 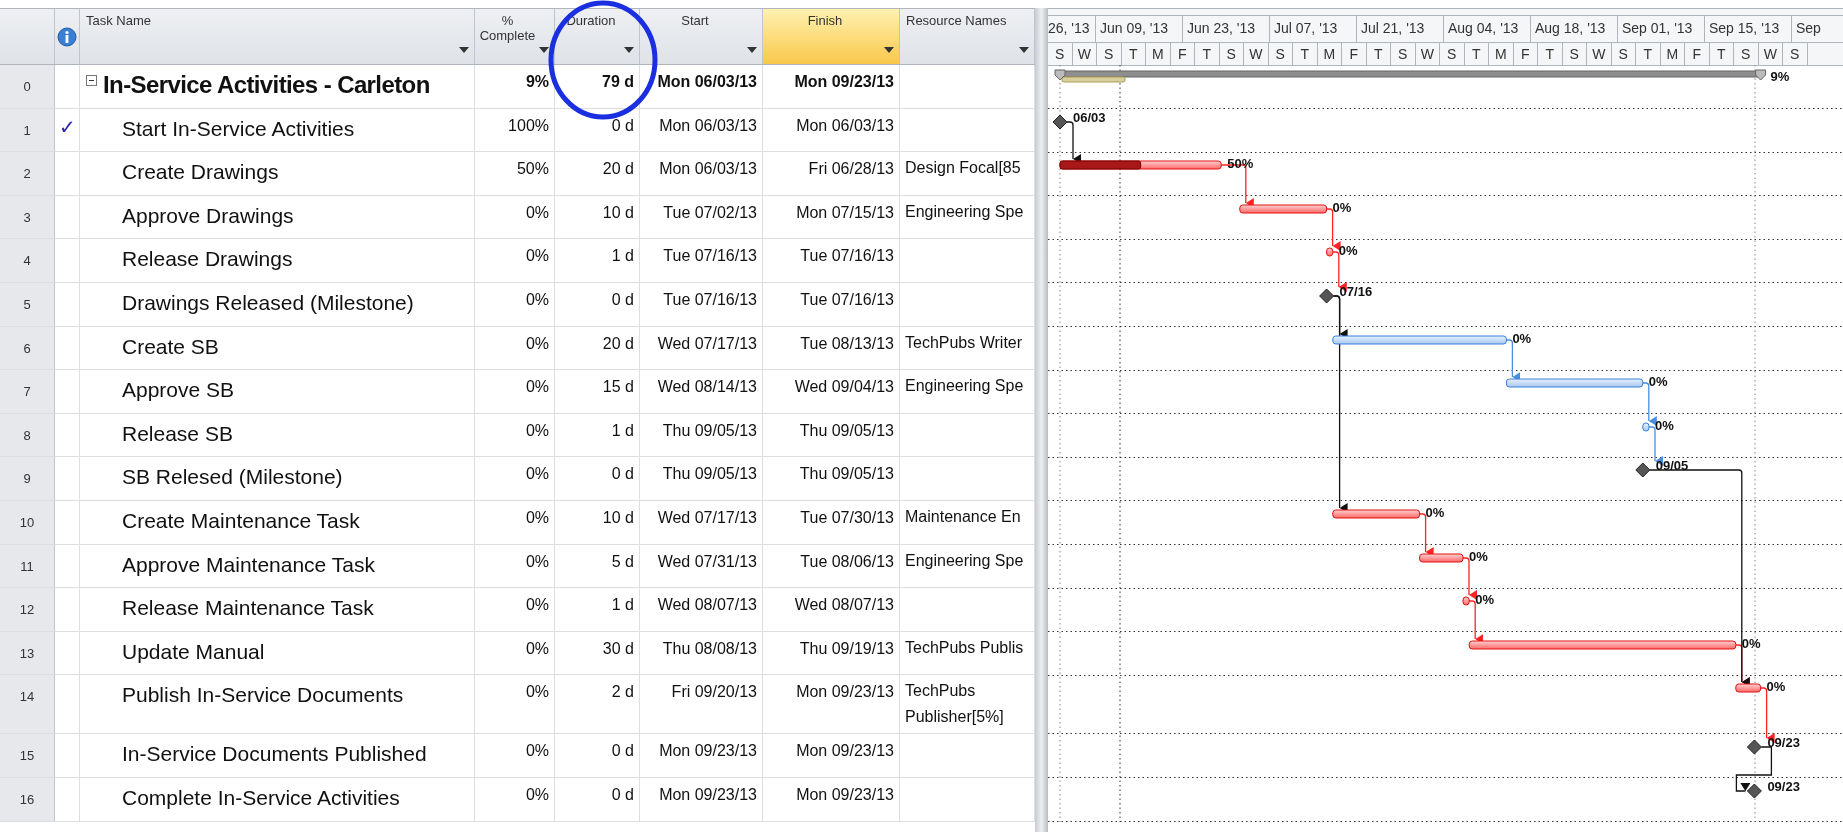 I want to click on column-header: Task Name, so click(x=277, y=36).